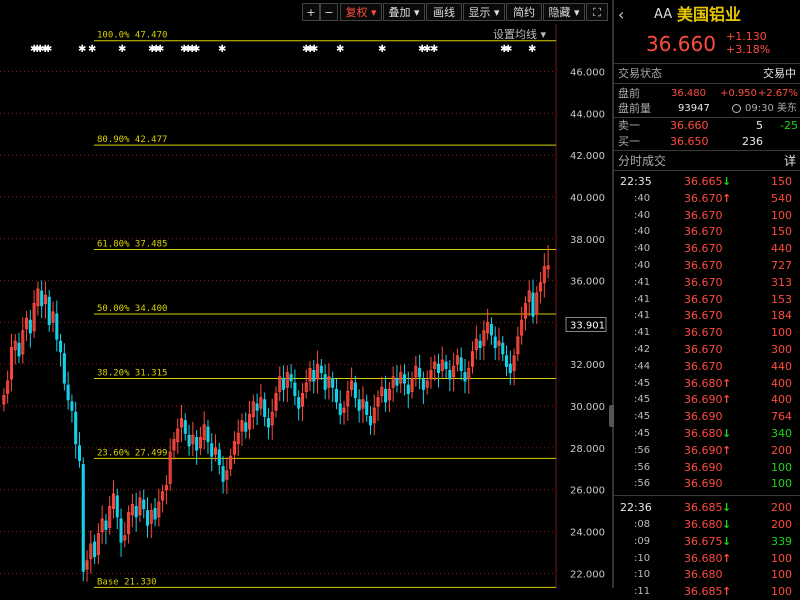 This screenshot has height=600, width=800. I want to click on y-tick-label: 32.000, so click(587, 365).